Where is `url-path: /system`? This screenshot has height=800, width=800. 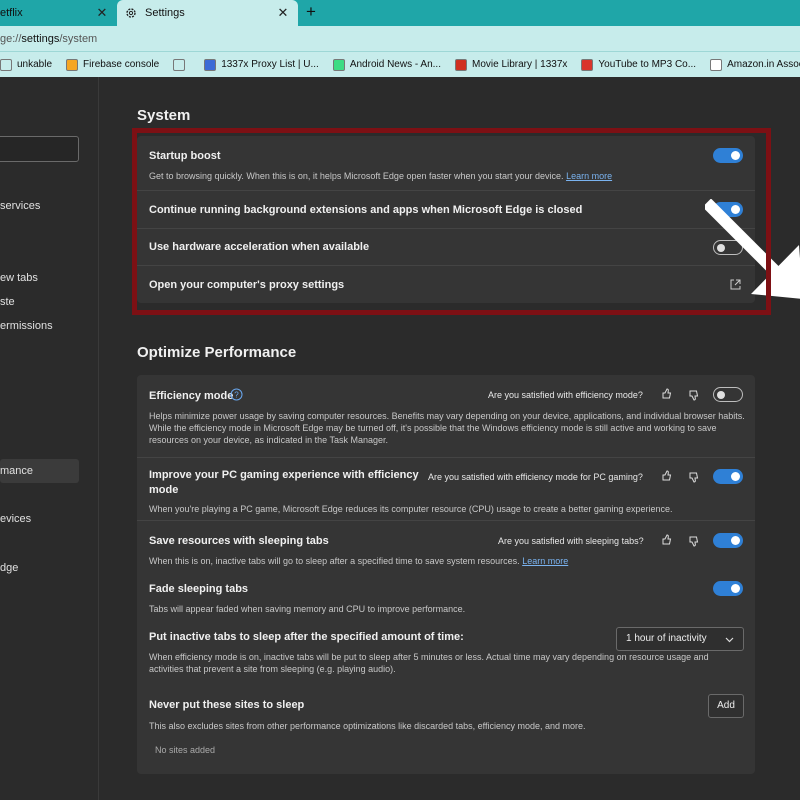
url-path: /system is located at coordinates (78, 38).